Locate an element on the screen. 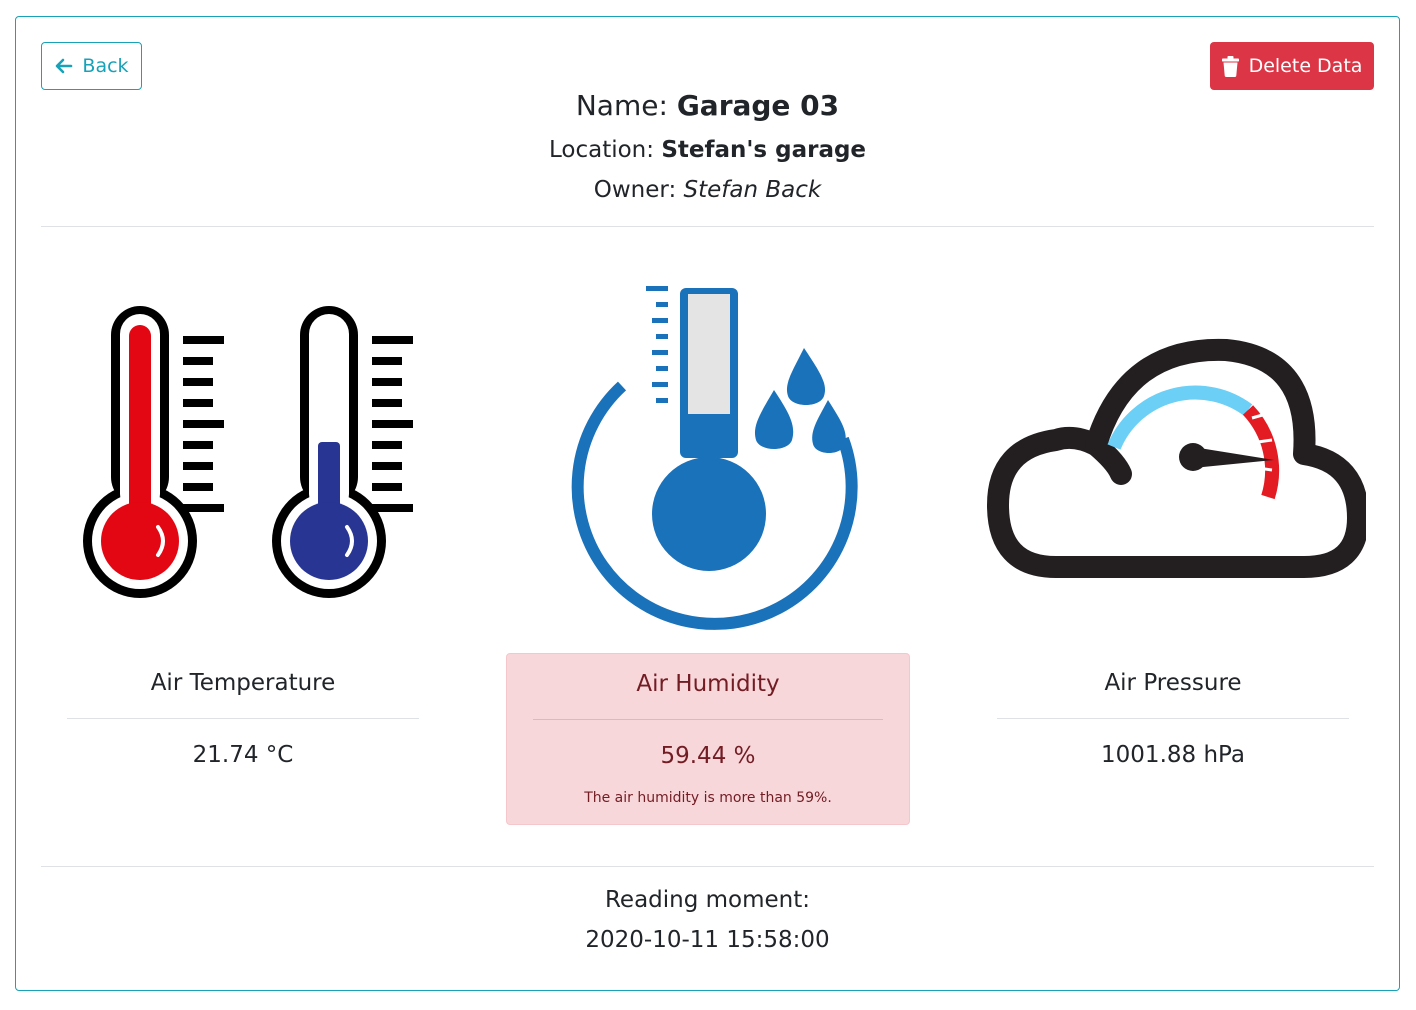 This screenshot has width=1416, height=1010. metric-air-temperature: Air Temperature 21.74 °C is located at coordinates (243, 739).